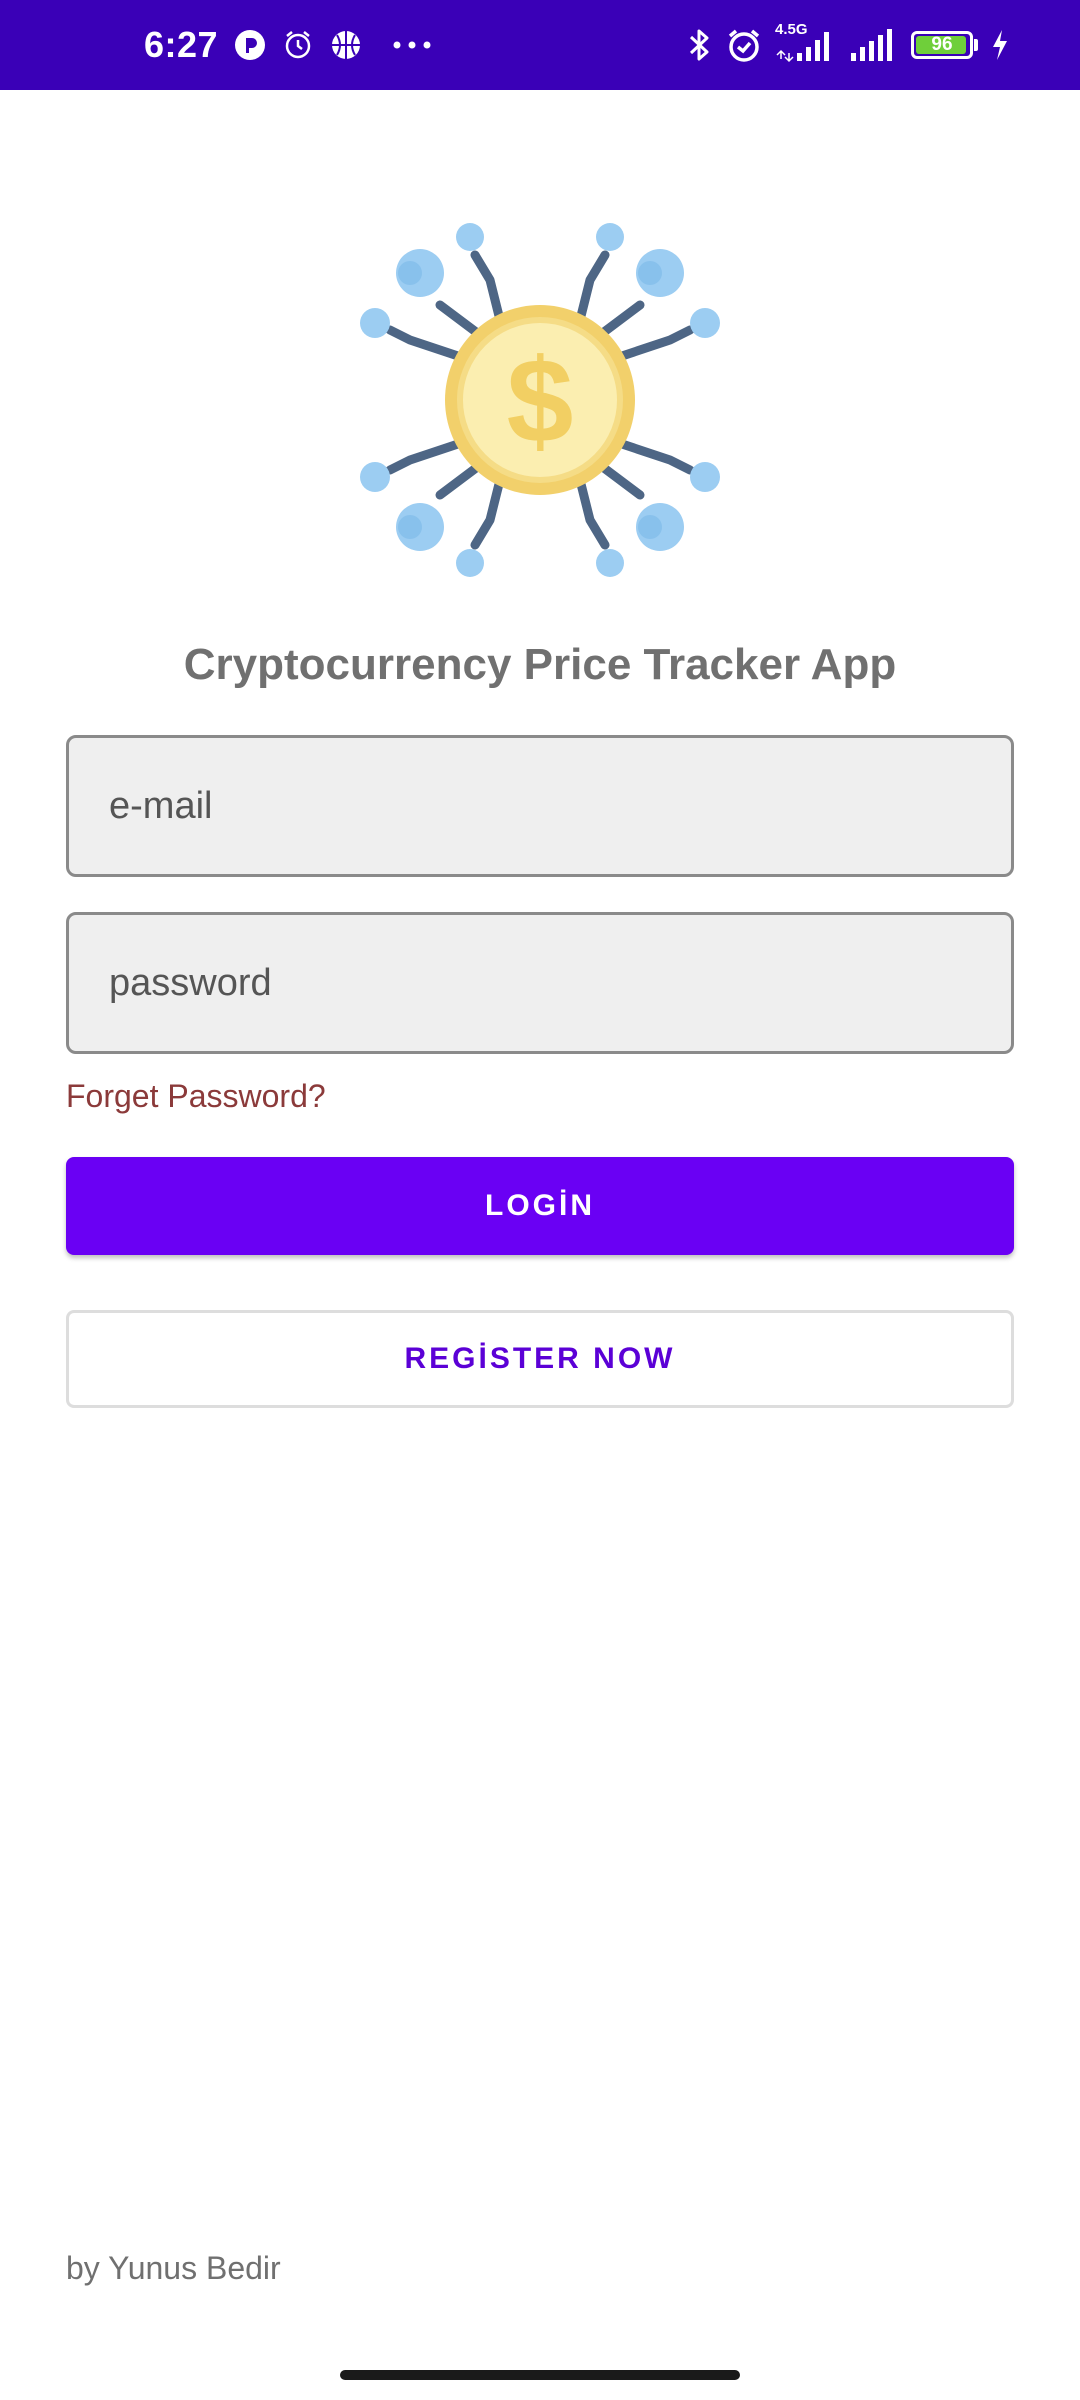  What do you see at coordinates (806, 42) in the screenshot?
I see `mobile-signal-icon: 4.5G` at bounding box center [806, 42].